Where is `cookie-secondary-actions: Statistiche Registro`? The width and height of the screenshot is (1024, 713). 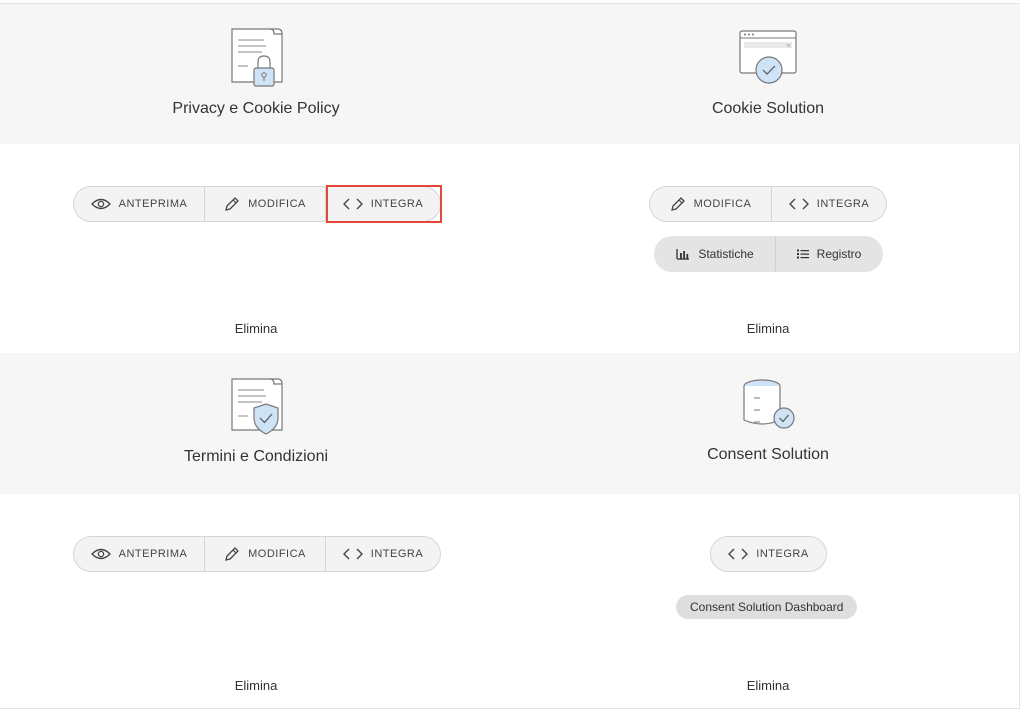
cookie-secondary-actions: Statistiche Registro is located at coordinates (768, 254).